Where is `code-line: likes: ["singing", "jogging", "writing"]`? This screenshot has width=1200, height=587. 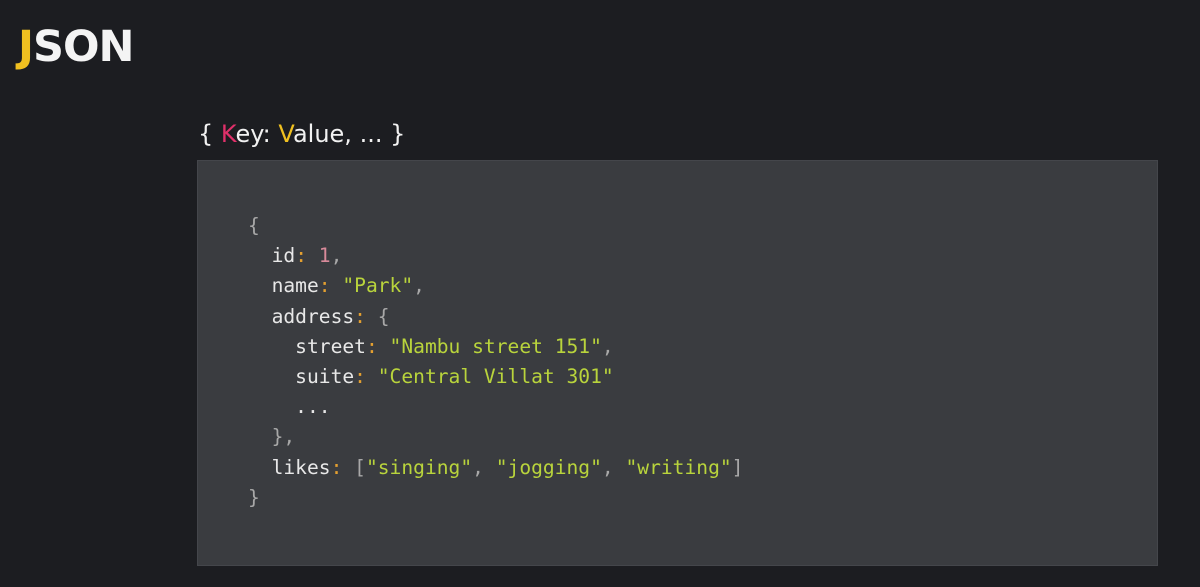 code-line: likes: ["singing", "jogging", "writing"] is located at coordinates (496, 468).